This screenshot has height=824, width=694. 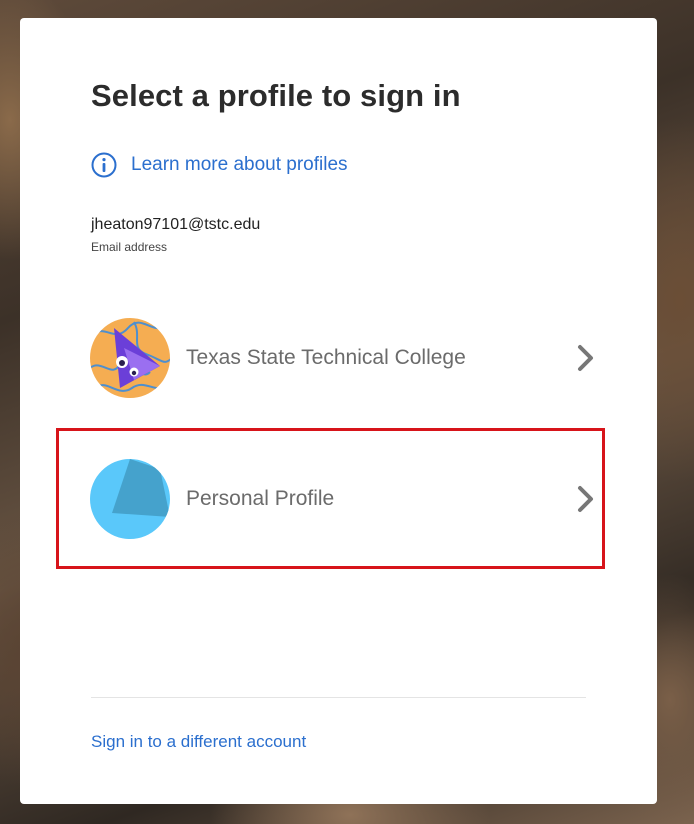 I want to click on page-title: Select a profile to sign in, so click(x=276, y=95).